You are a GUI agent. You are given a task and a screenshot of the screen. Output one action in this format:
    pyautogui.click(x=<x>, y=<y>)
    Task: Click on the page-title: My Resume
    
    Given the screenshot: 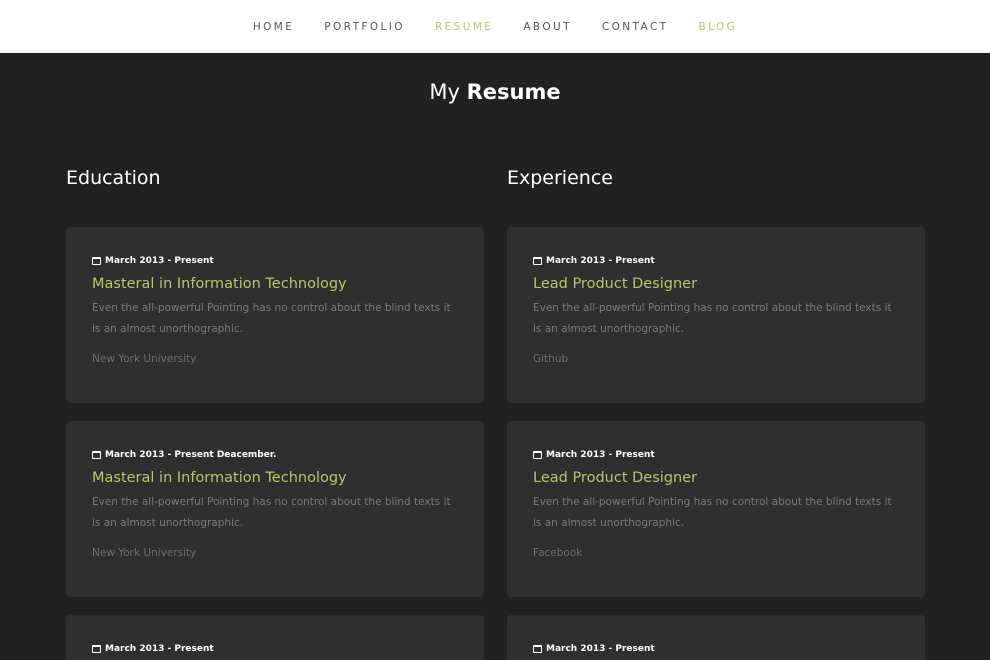 What is the action you would take?
    pyautogui.click(x=495, y=92)
    